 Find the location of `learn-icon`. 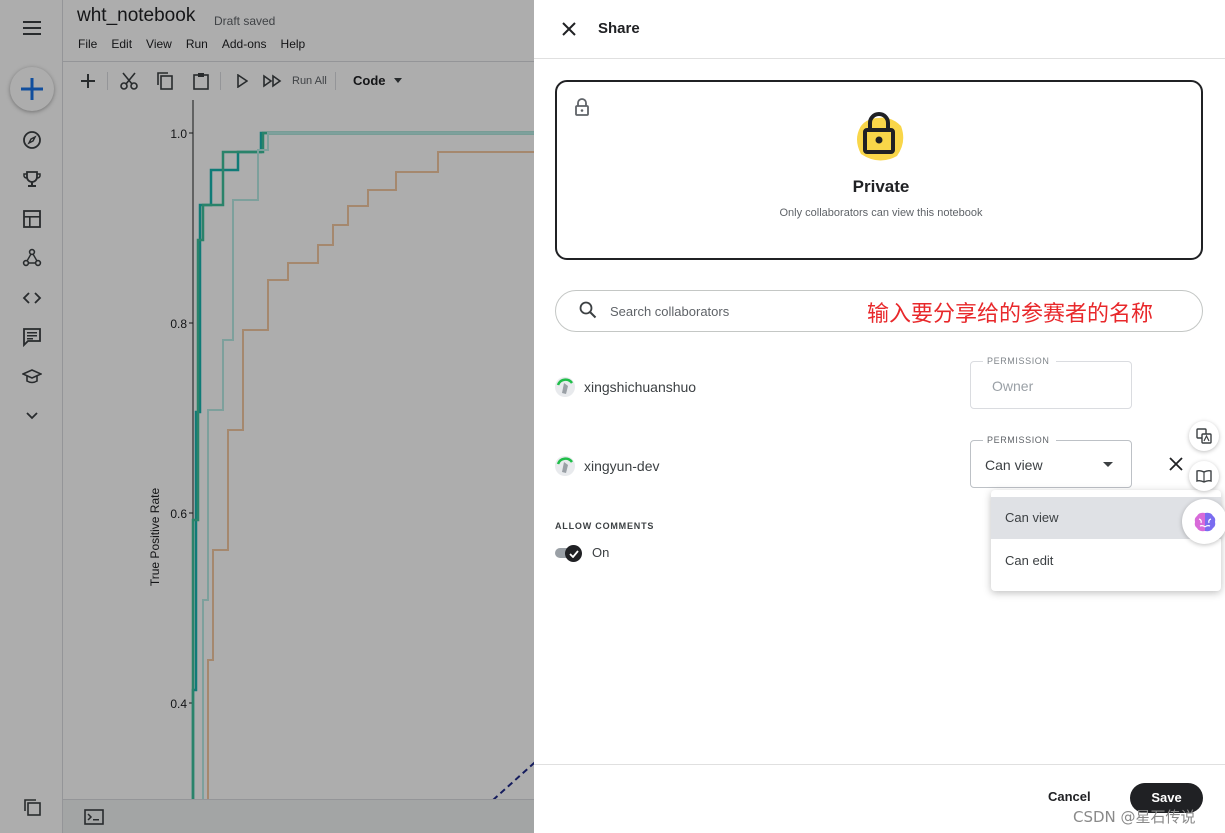

learn-icon is located at coordinates (32, 377).